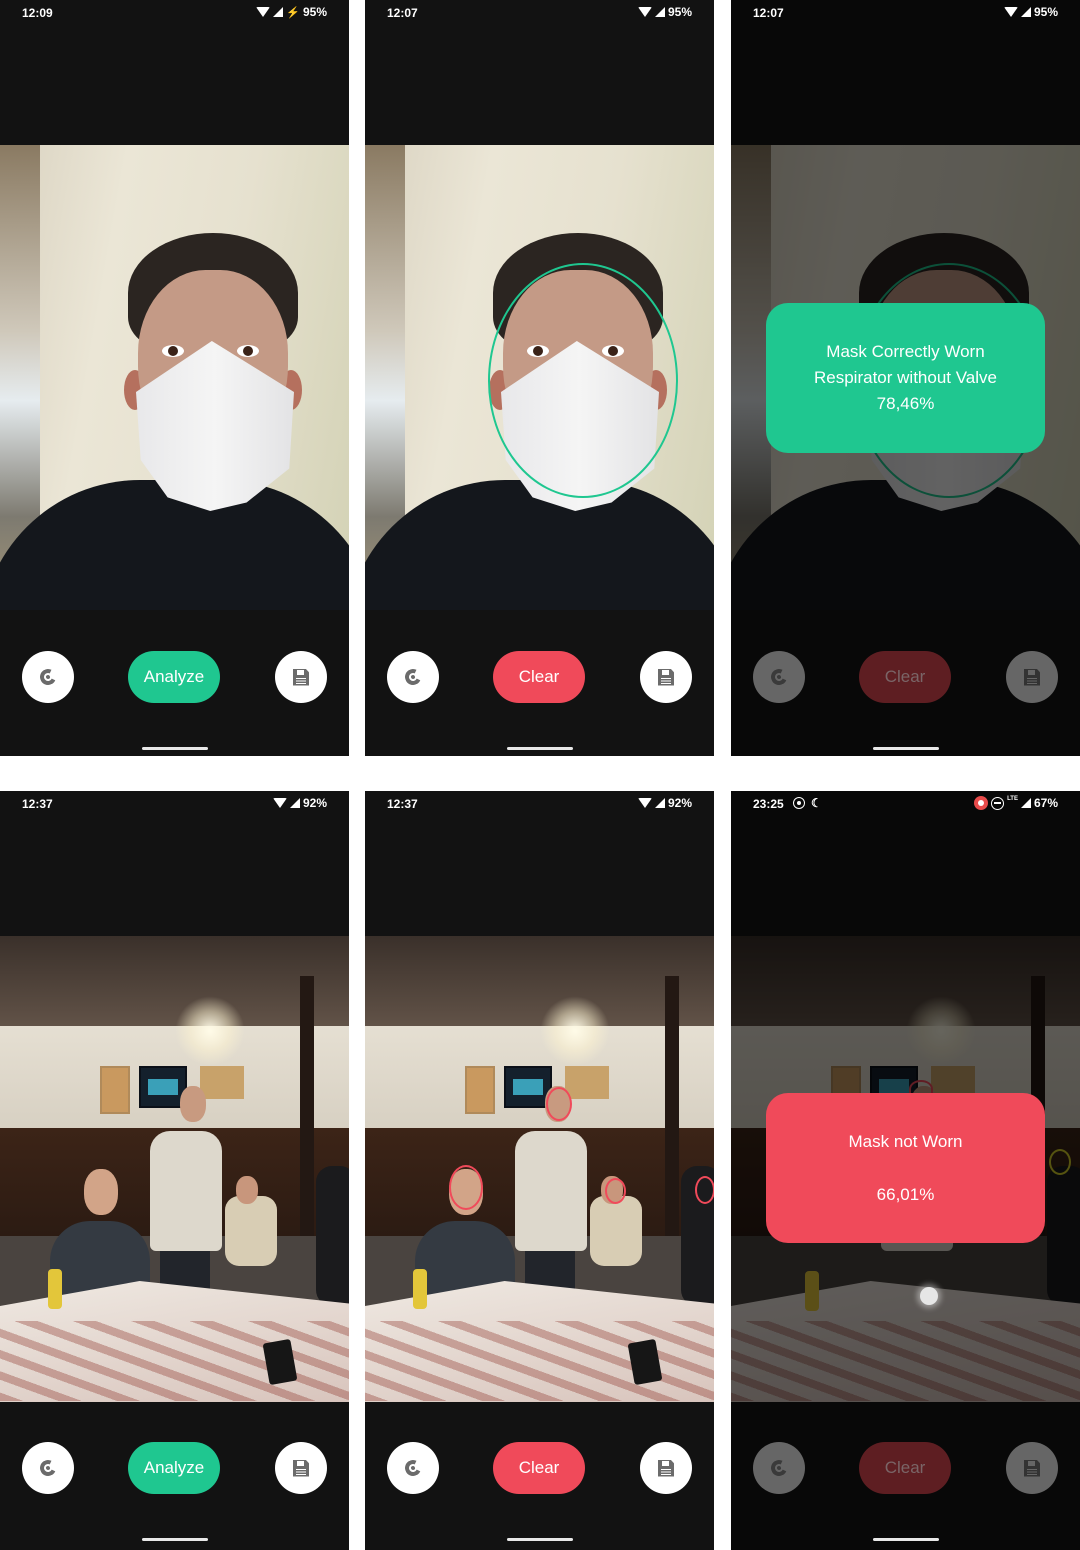 This screenshot has height=1550, width=1080. I want to click on status-time: 12:09, so click(37, 13).